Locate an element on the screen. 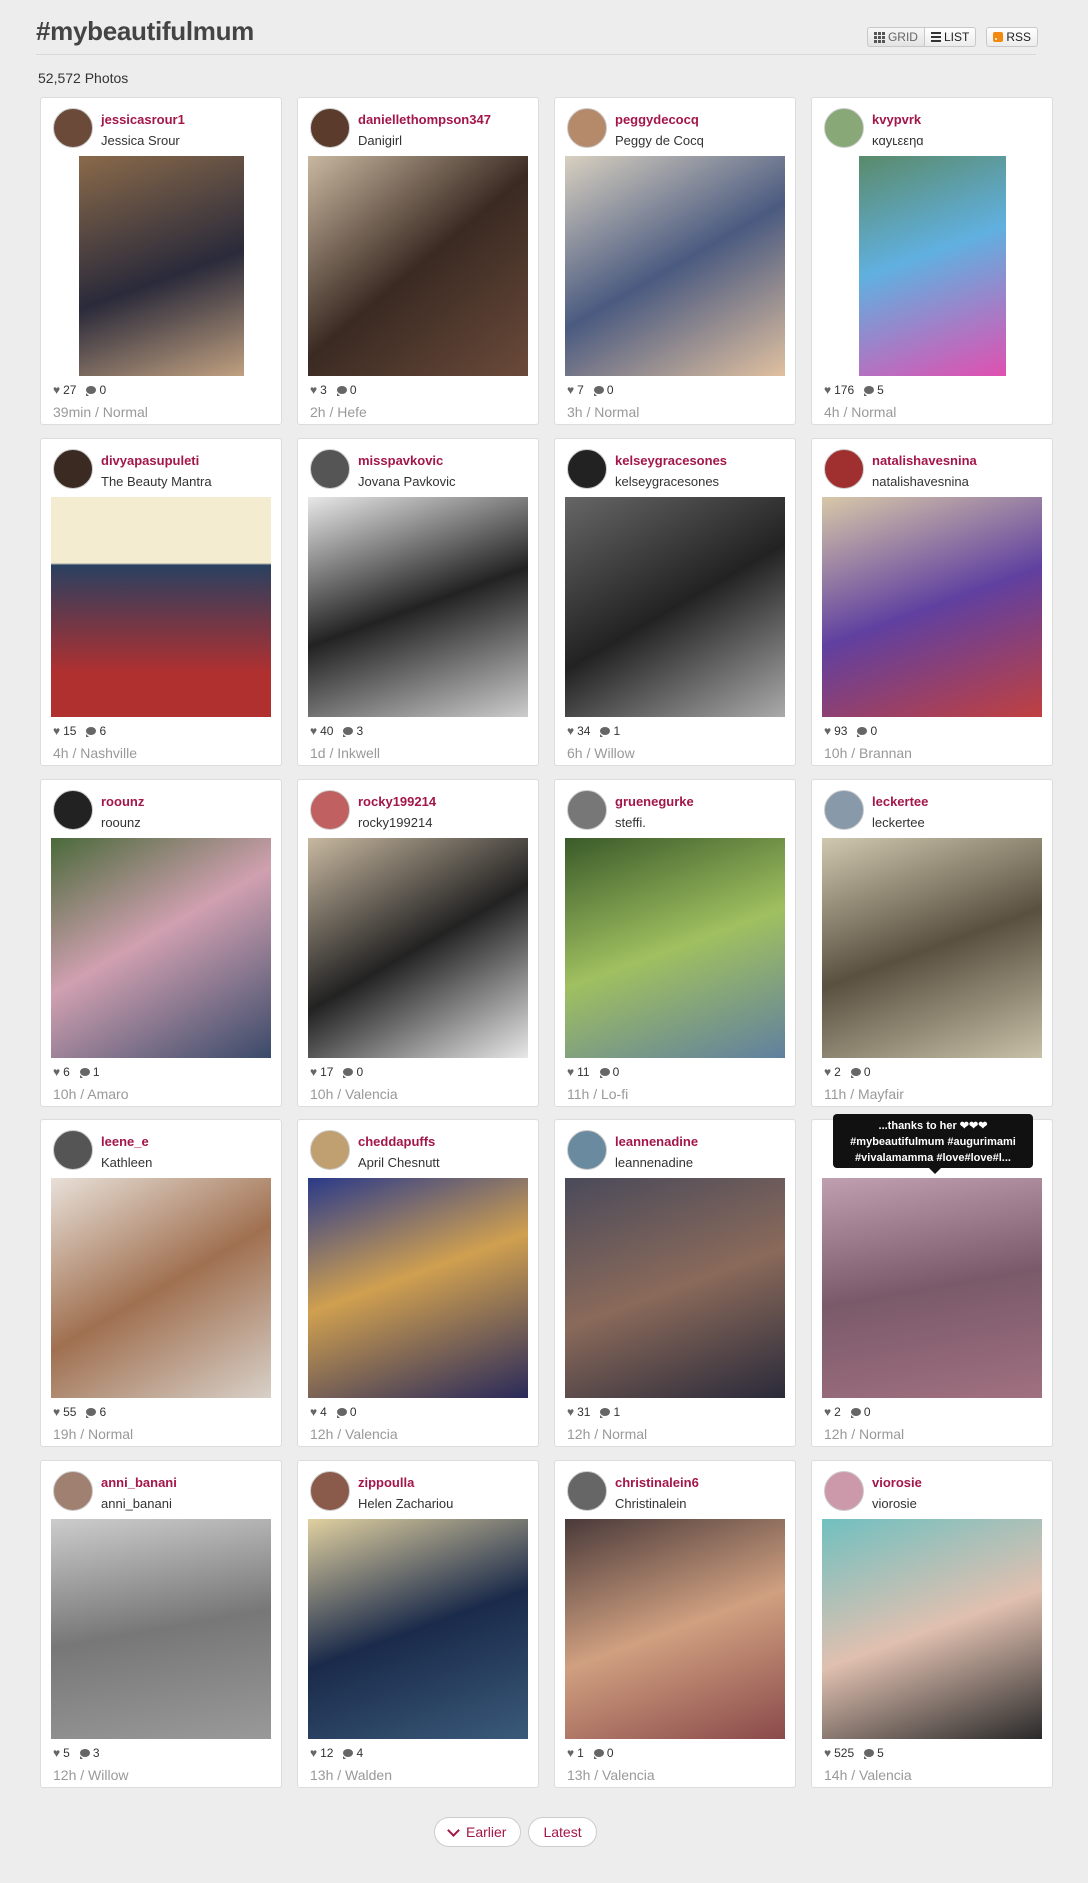 Image resolution: width=1088 pixels, height=1883 pixels. photo-card: viorosie viorosie ♥ 525 5 14h / Valencia is located at coordinates (932, 1624).